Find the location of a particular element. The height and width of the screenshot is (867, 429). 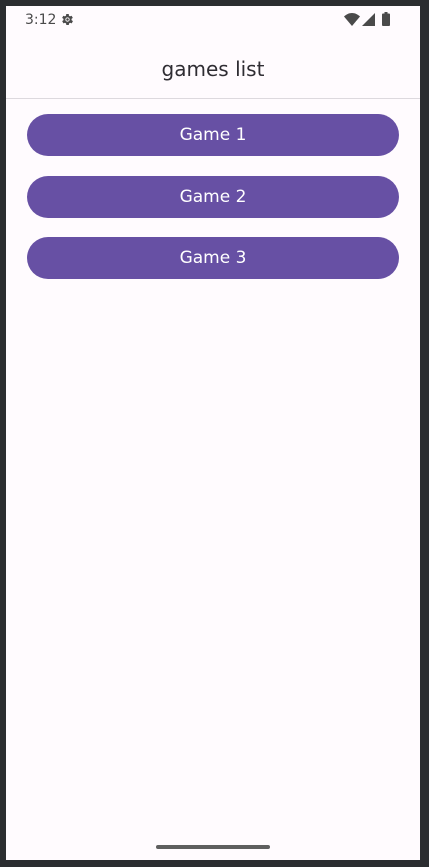

settings-icon is located at coordinates (67, 19).